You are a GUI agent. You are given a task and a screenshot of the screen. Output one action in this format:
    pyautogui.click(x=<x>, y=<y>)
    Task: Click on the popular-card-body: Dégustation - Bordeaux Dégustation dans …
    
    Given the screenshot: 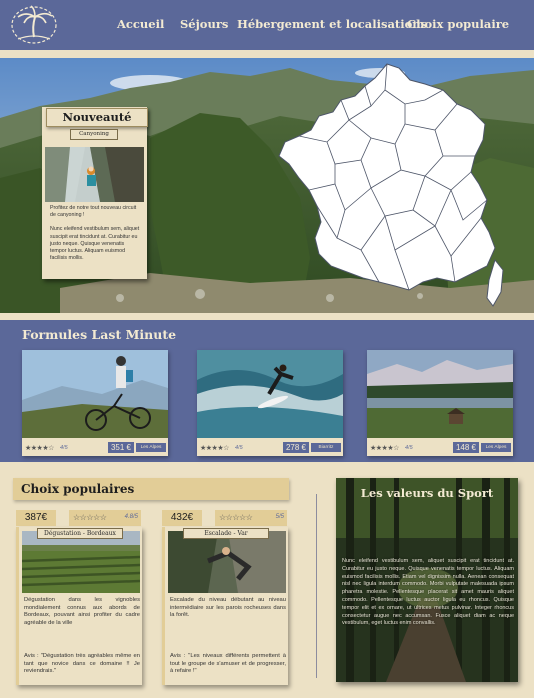 What is the action you would take?
    pyautogui.click(x=79, y=606)
    